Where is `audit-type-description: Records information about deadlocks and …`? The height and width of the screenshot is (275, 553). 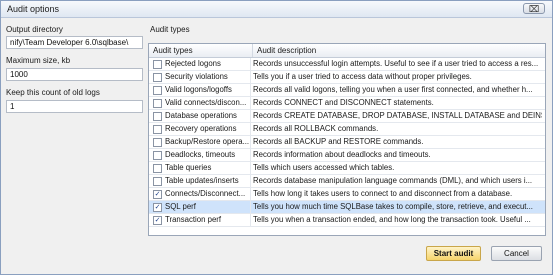
audit-type-description: Records information about deadlocks and … is located at coordinates (342, 154).